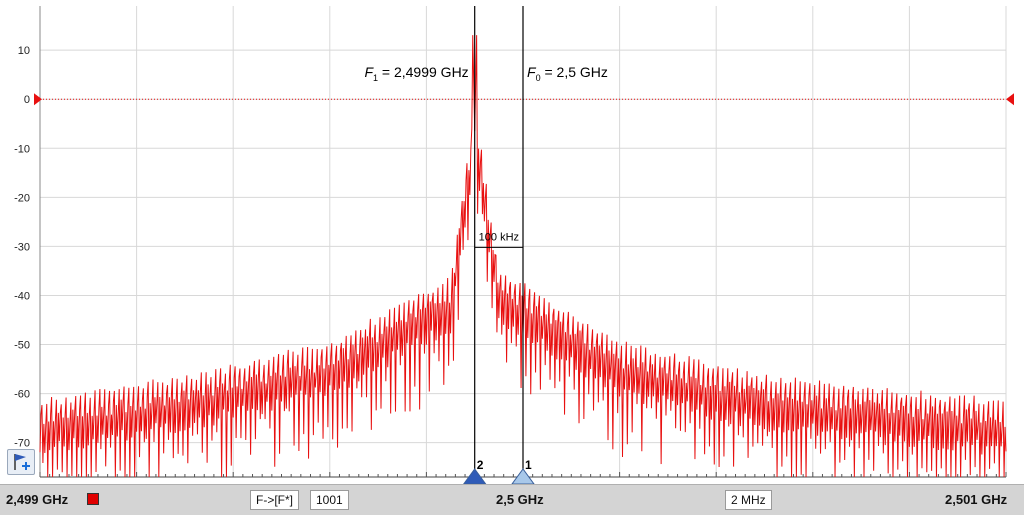  What do you see at coordinates (22, 395) in the screenshot?
I see `y-tick-label: -60` at bounding box center [22, 395].